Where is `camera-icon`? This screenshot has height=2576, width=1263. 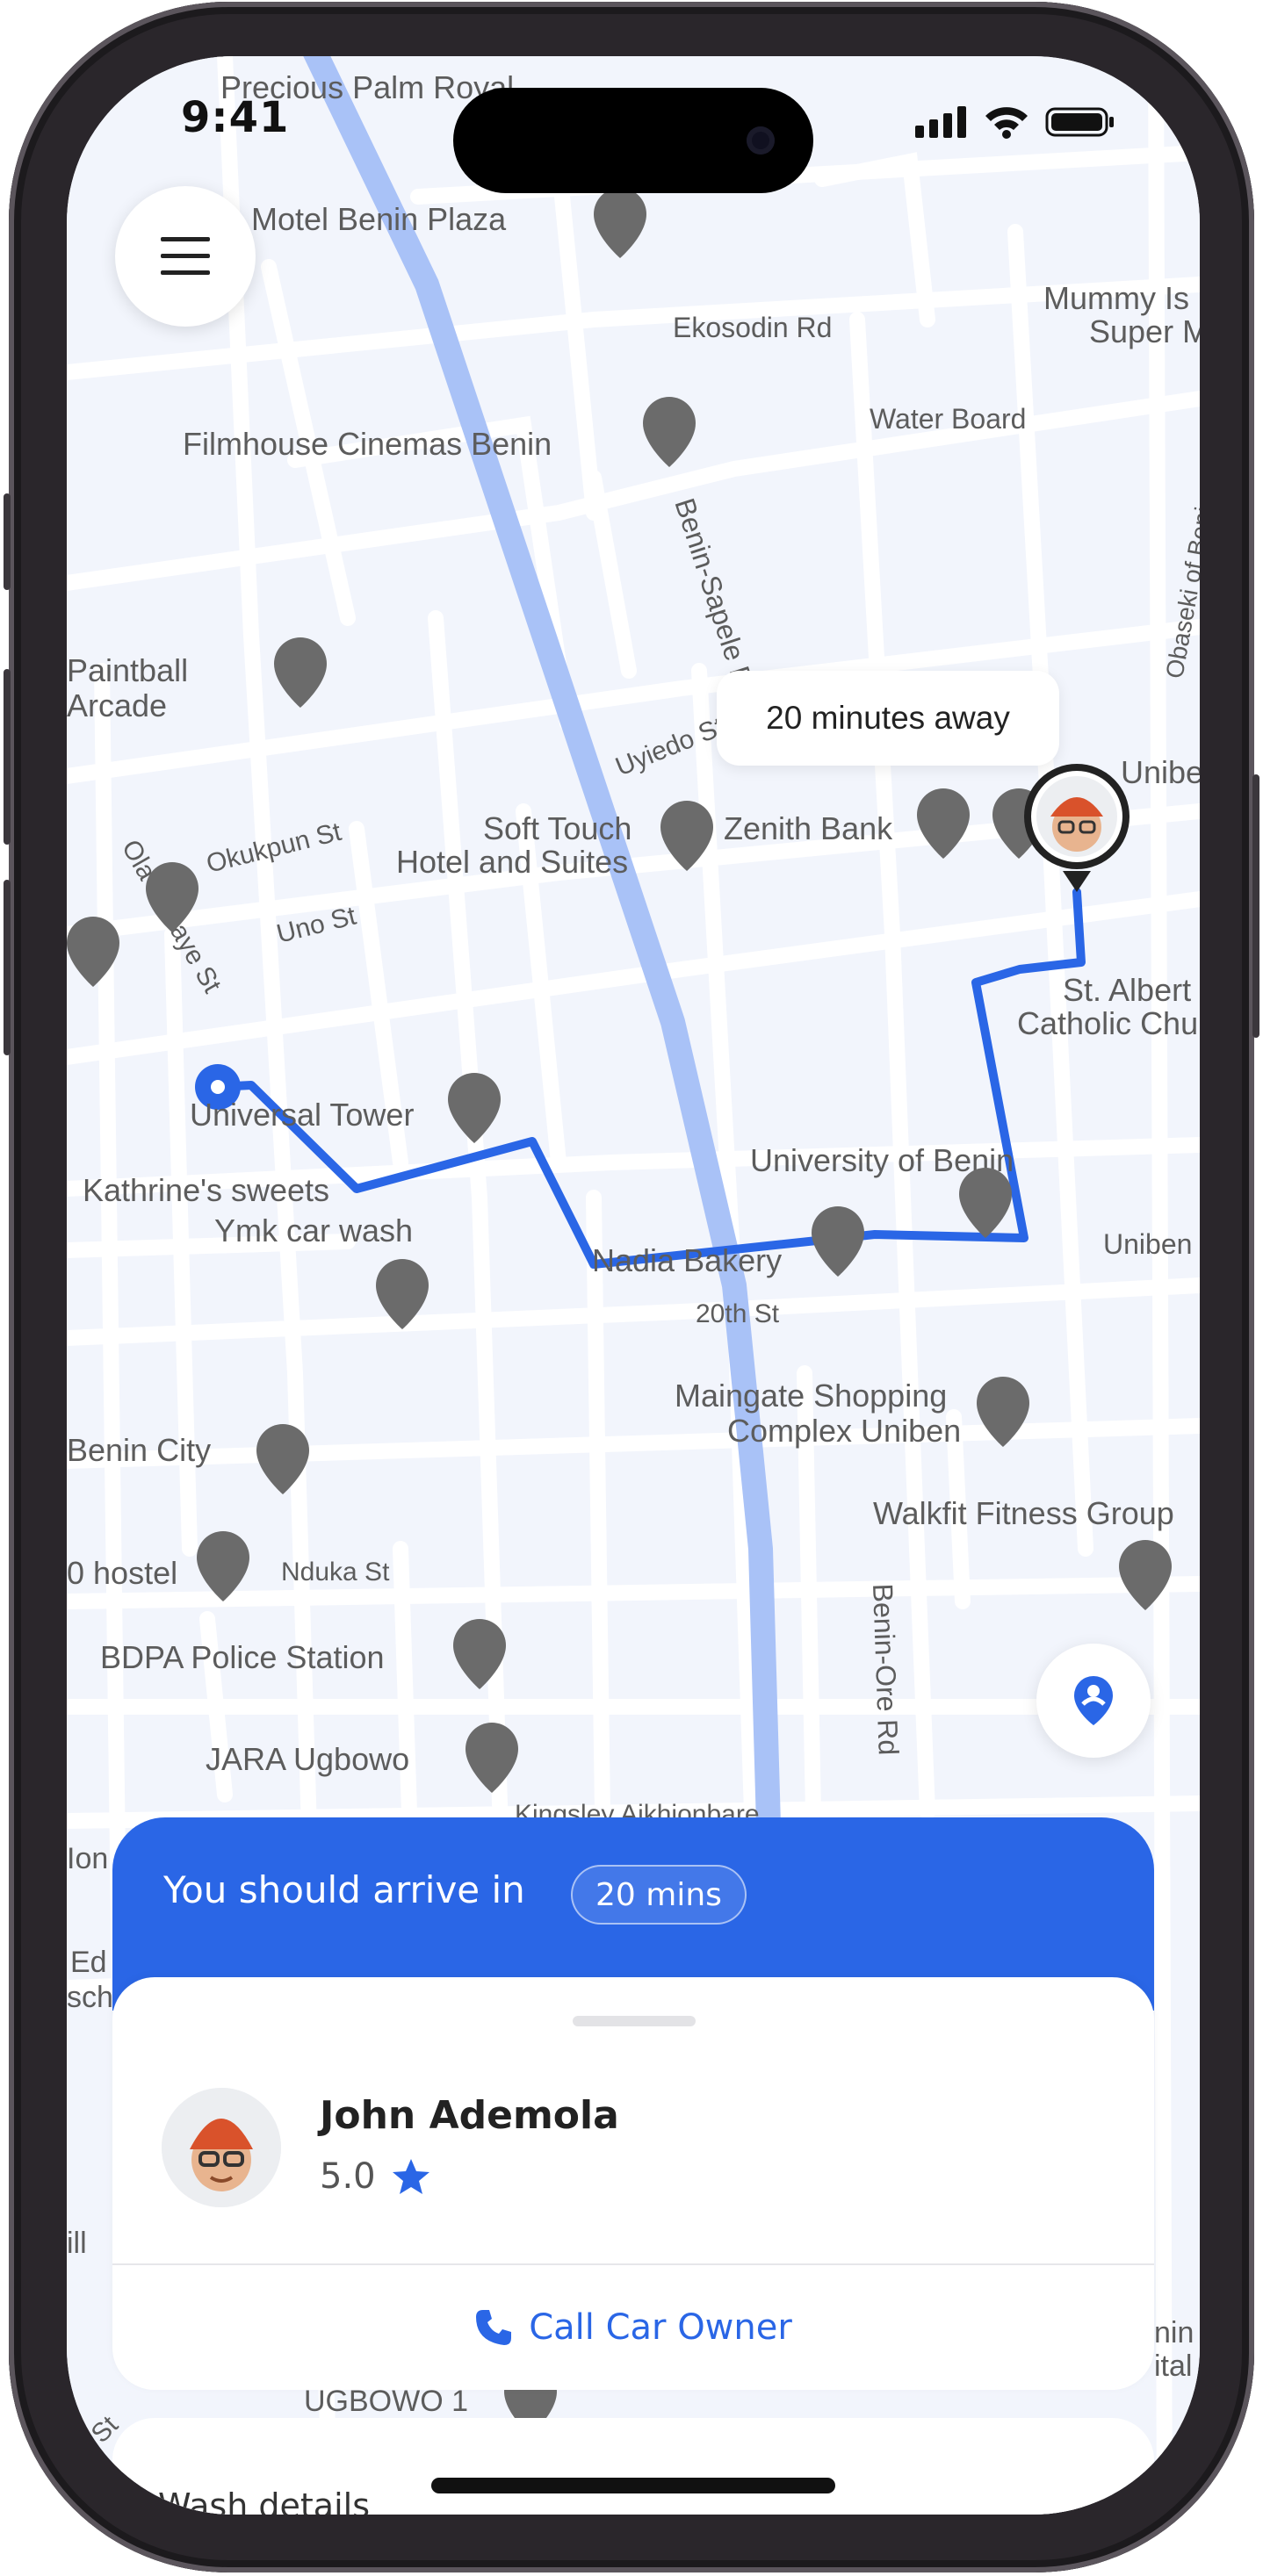
camera-icon is located at coordinates (761, 140).